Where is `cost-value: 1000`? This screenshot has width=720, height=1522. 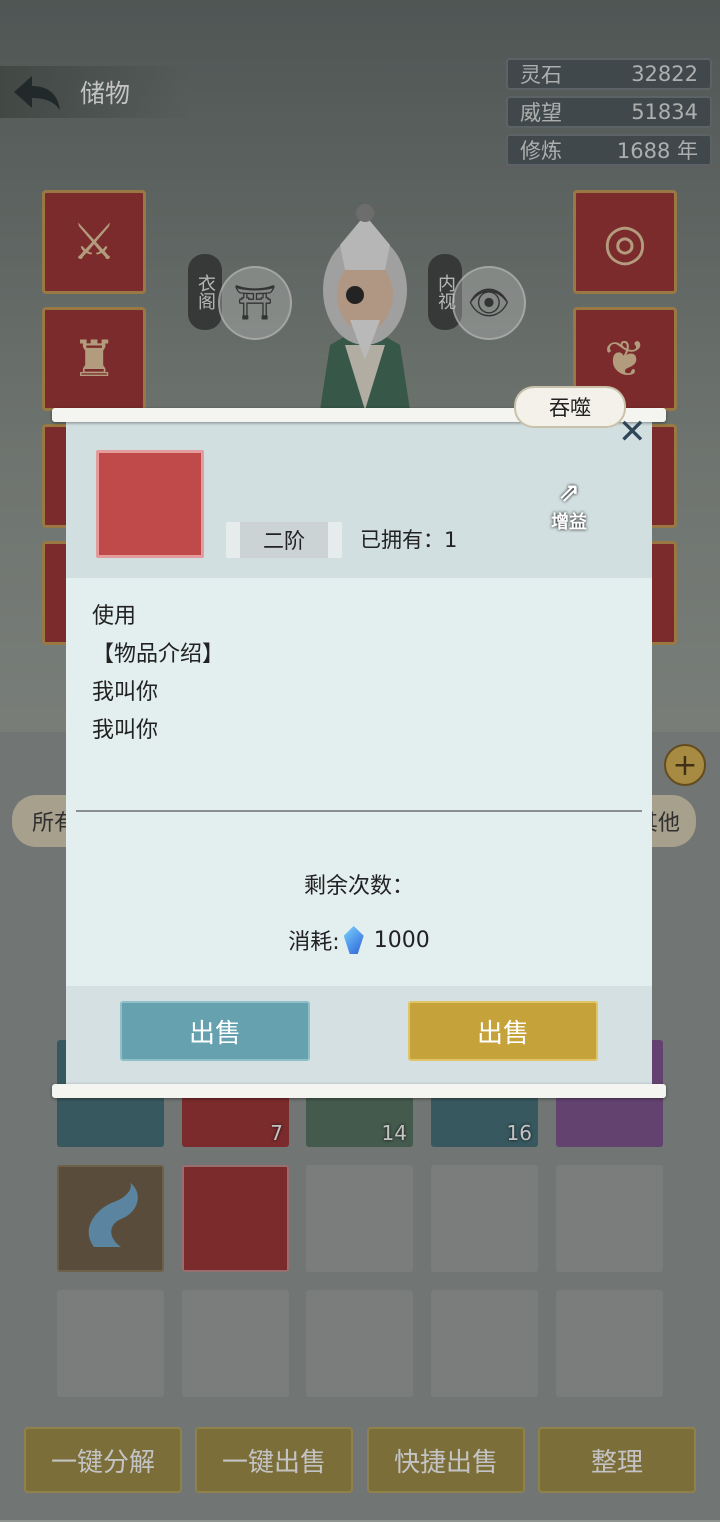 cost-value: 1000 is located at coordinates (401, 940).